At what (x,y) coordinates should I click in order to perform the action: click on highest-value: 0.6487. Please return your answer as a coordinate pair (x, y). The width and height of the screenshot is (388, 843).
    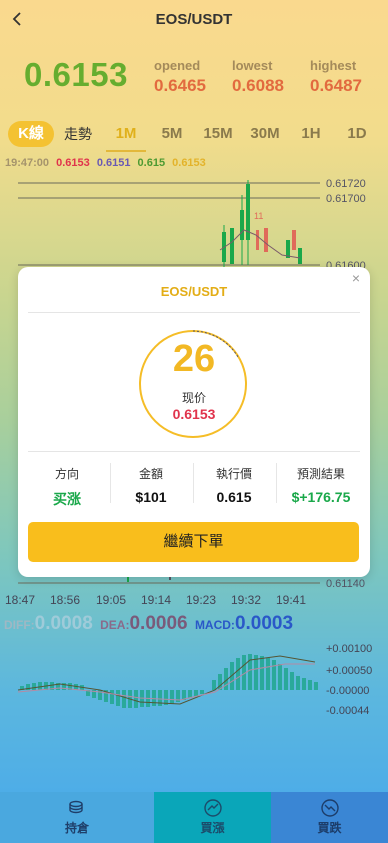
    Looking at the image, I should click on (336, 85).